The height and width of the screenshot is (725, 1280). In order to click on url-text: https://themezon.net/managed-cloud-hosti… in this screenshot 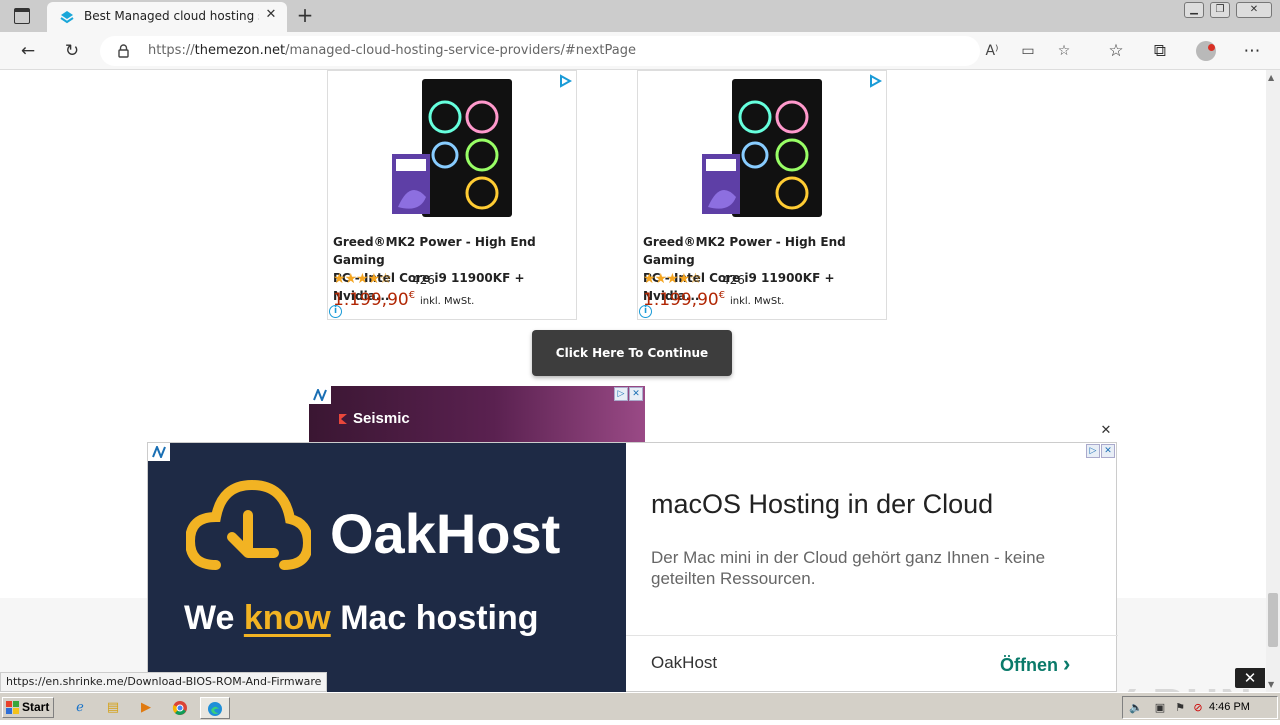, I will do `click(392, 50)`.